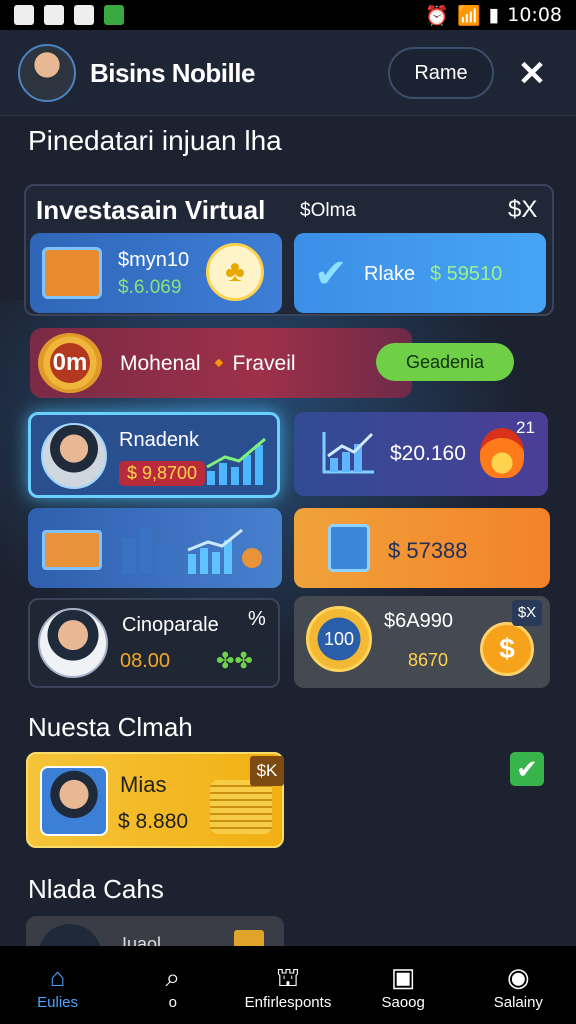 The image size is (576, 1024). Describe the element at coordinates (208, 363) in the screenshot. I see `banner-title: Mohenal 🔸Fraveil` at that location.